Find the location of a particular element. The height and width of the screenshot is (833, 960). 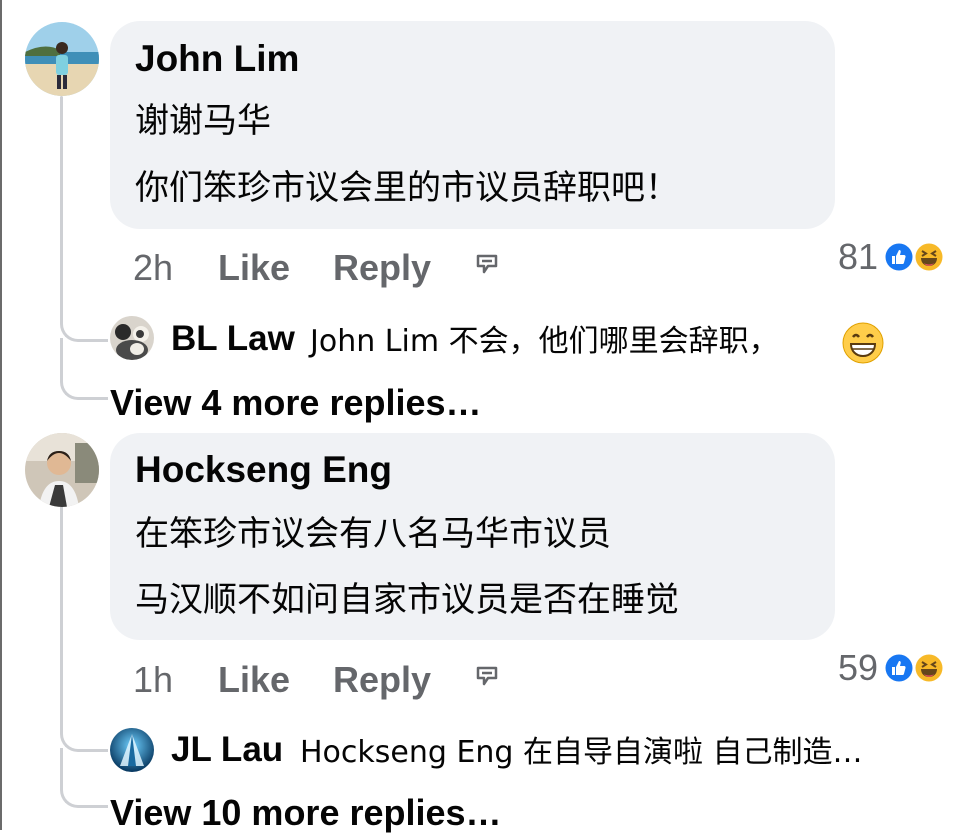

reply-author: BL Law is located at coordinates (233, 339).